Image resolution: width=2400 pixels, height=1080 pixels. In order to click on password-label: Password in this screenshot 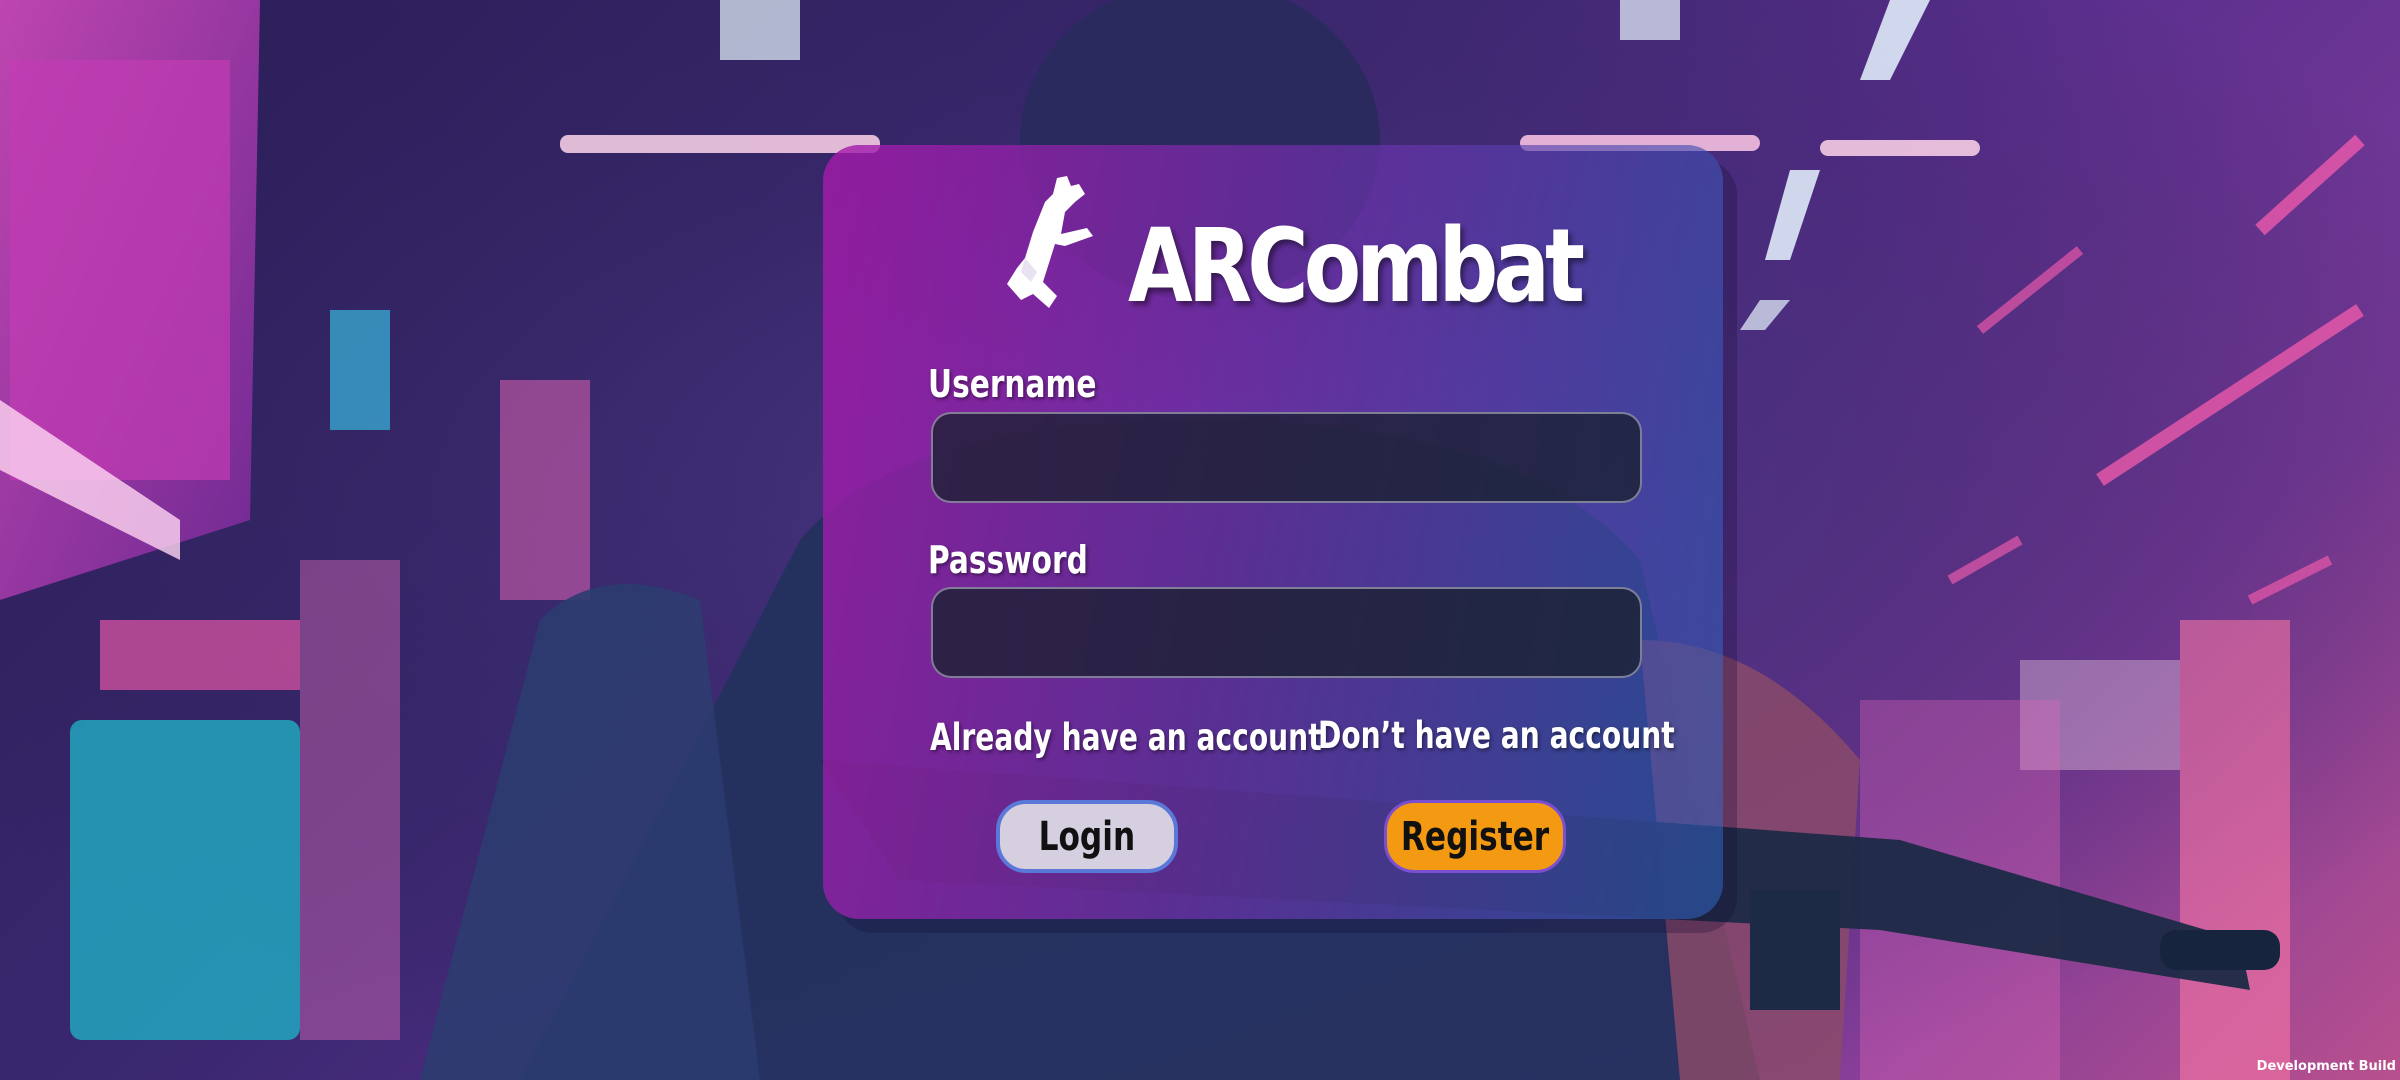, I will do `click(1008, 560)`.